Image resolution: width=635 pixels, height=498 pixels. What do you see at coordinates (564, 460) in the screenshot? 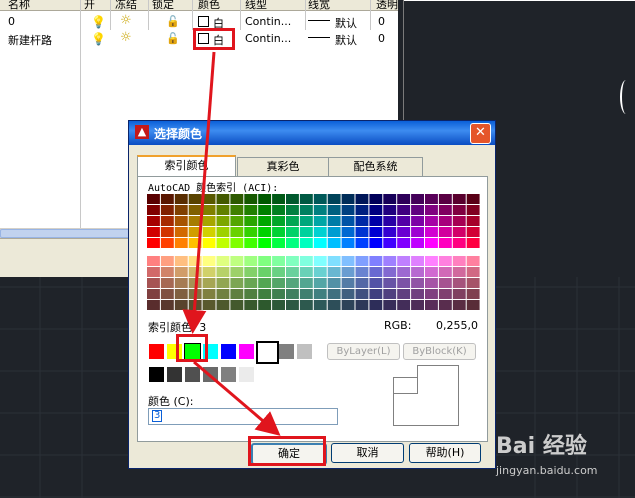
I see `baidu-watermark: Bai 经验 jingyan.baidu.com` at bounding box center [564, 460].